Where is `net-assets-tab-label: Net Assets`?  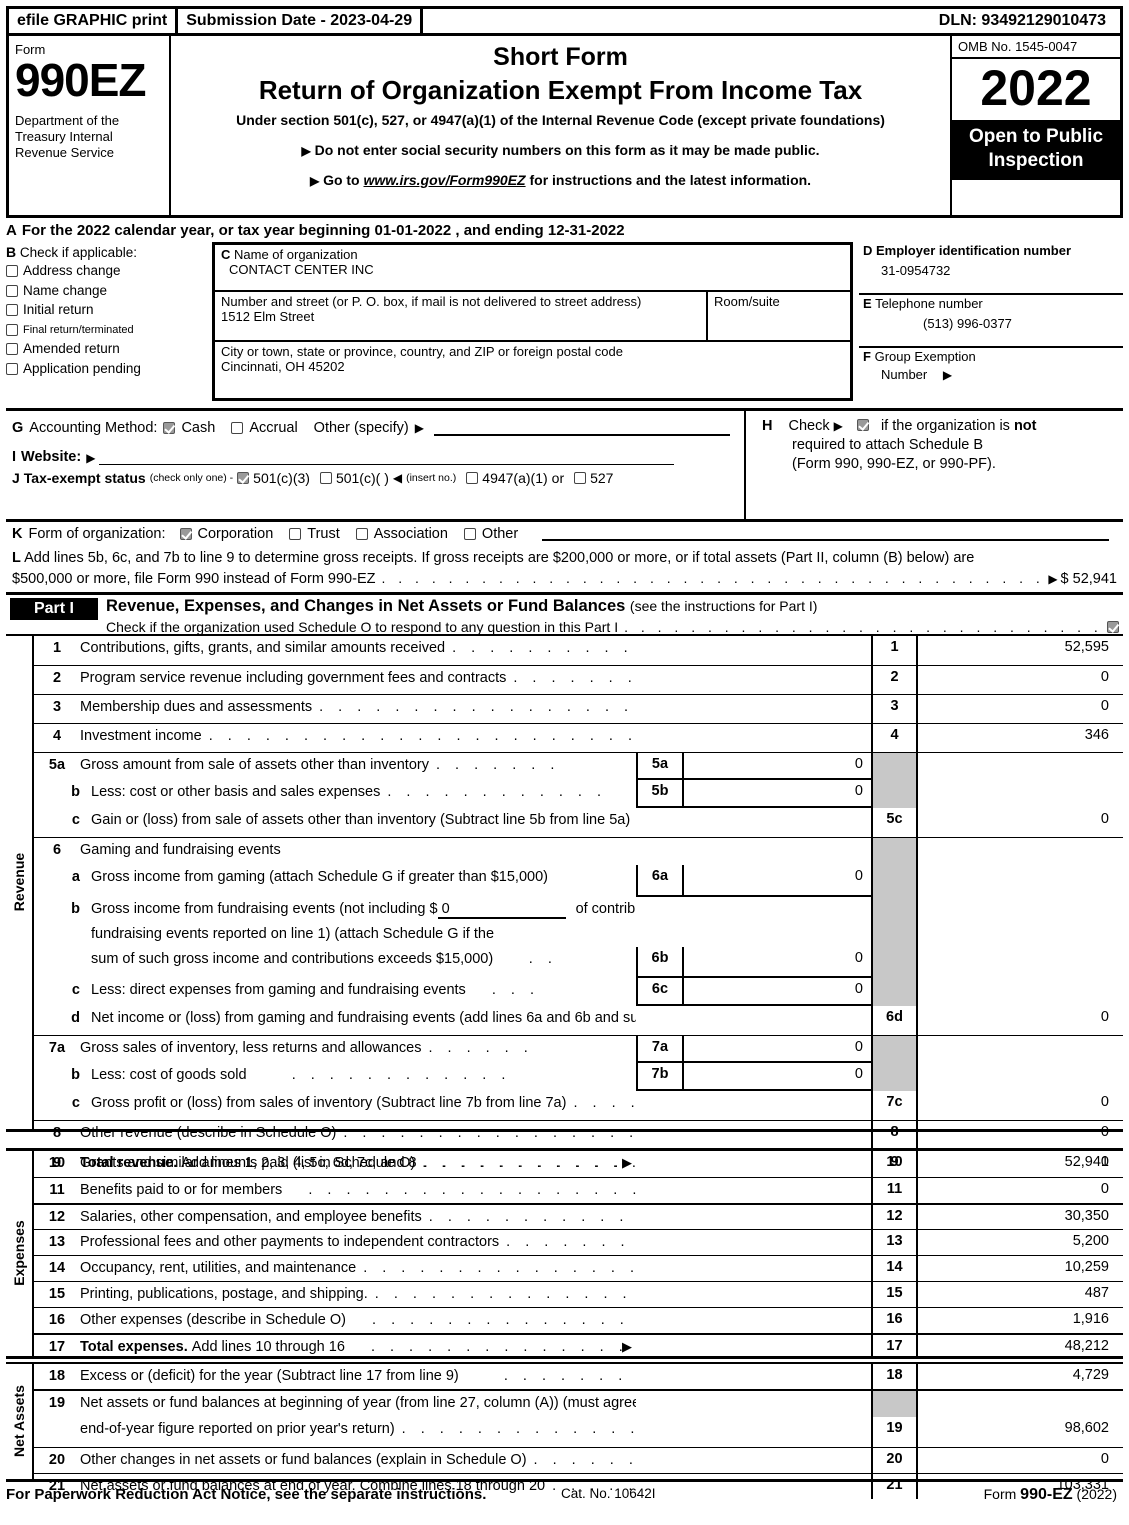
net-assets-tab-label: Net Assets is located at coordinates (19, 1420).